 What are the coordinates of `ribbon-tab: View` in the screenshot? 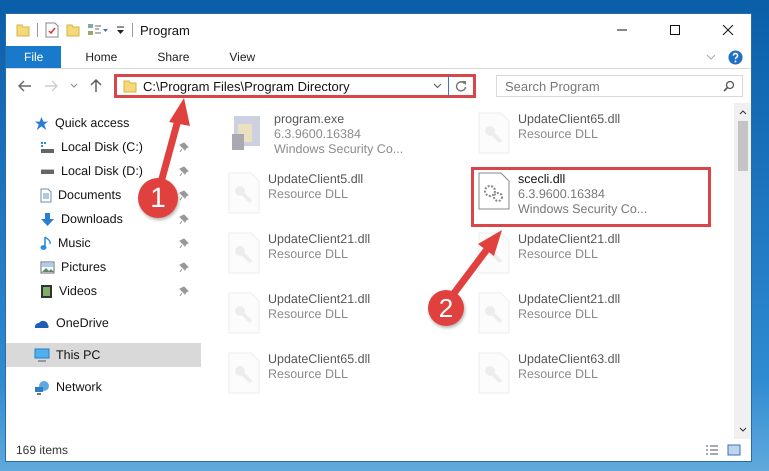 It's located at (242, 57).